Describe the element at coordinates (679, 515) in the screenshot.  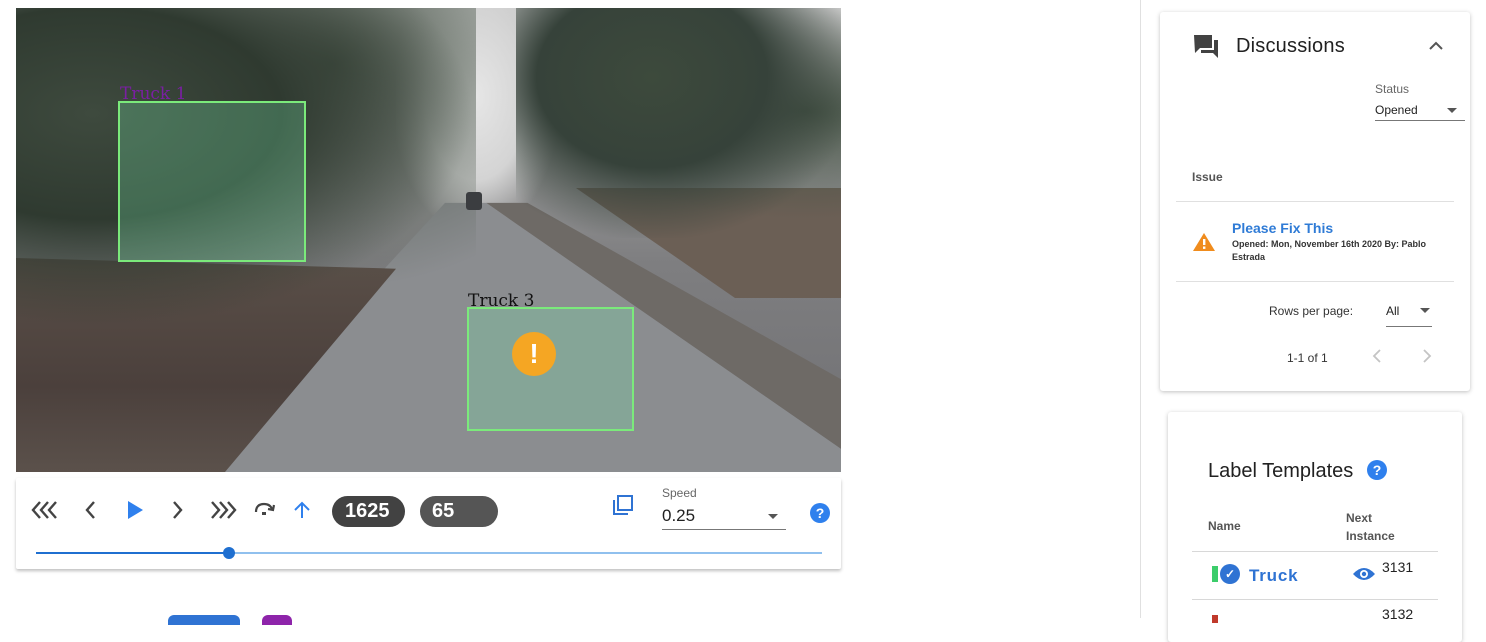
I see `speed-value: 0.25` at that location.